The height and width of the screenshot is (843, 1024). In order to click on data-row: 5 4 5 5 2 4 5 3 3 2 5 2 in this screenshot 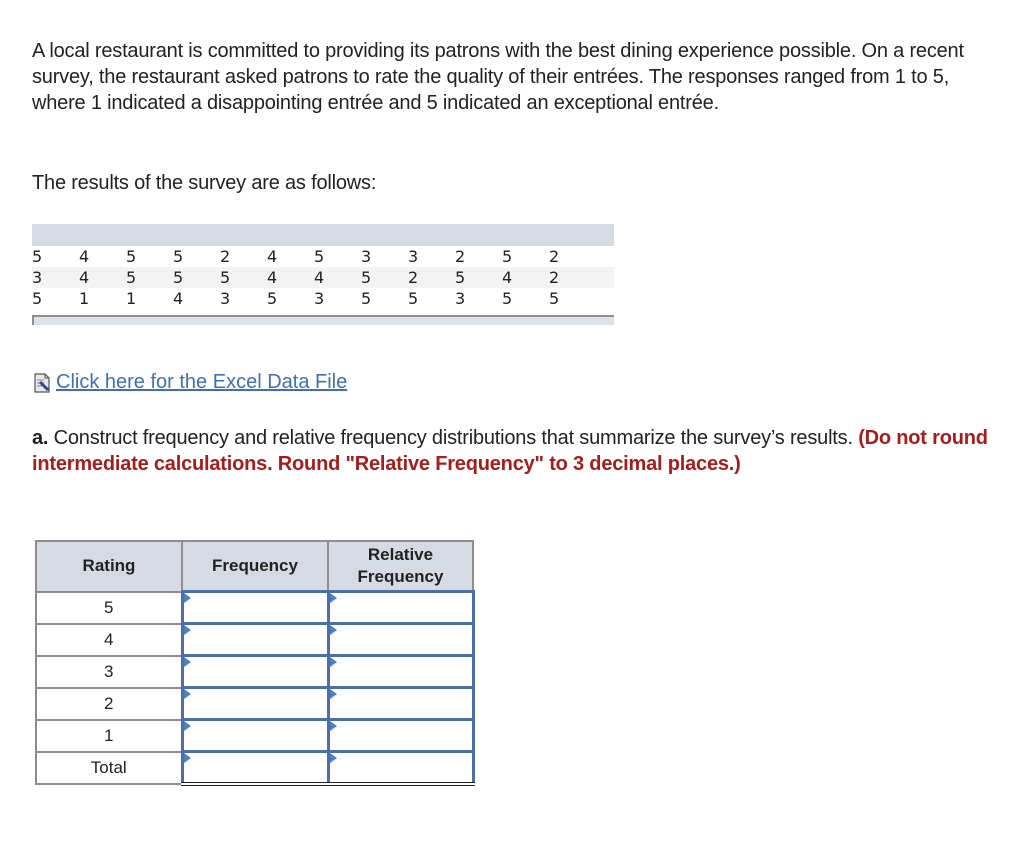, I will do `click(323, 256)`.